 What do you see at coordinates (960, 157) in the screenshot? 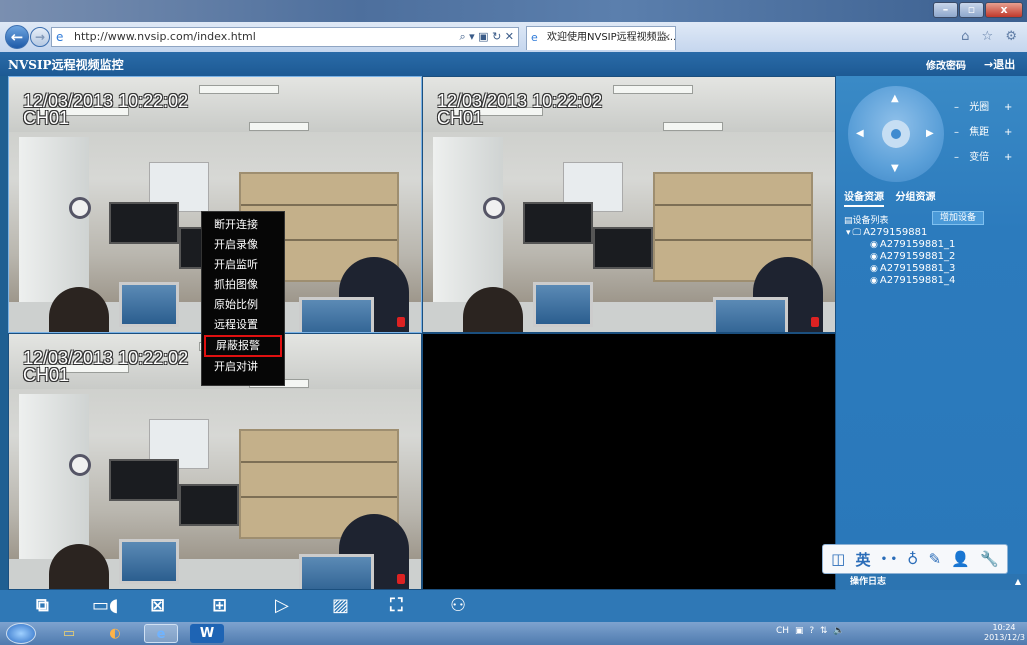
I see `zoom-minus-button: –` at bounding box center [960, 157].